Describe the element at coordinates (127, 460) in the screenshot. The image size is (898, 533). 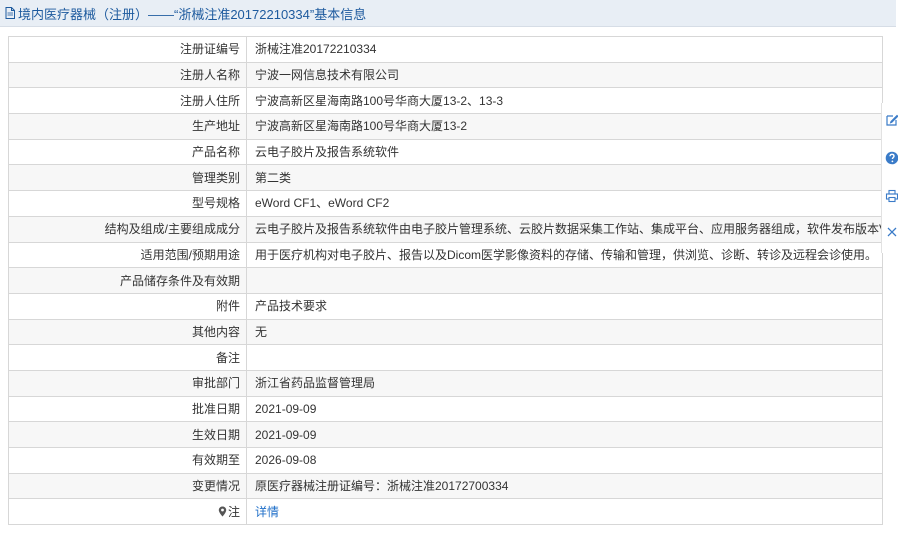
I see `row-label: 有效期至` at that location.